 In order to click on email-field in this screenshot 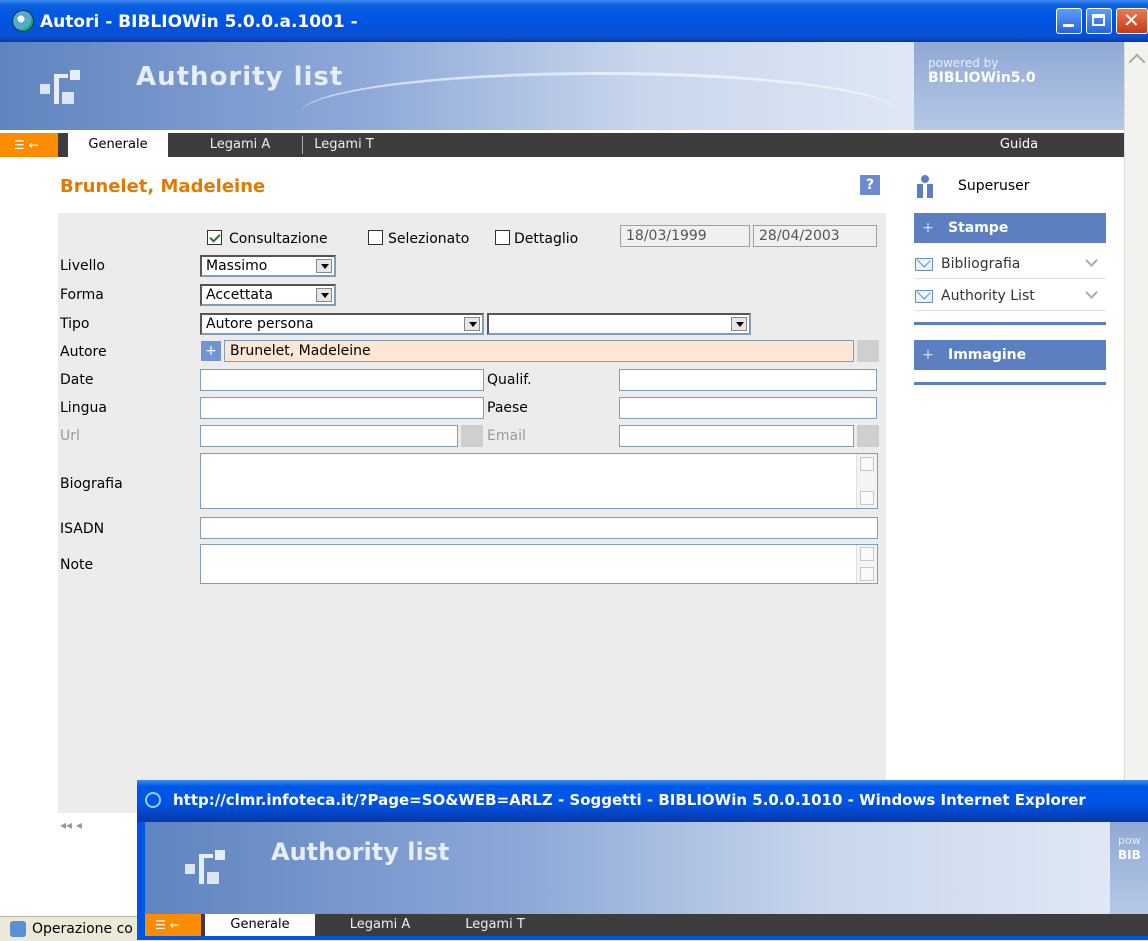, I will do `click(736, 436)`.